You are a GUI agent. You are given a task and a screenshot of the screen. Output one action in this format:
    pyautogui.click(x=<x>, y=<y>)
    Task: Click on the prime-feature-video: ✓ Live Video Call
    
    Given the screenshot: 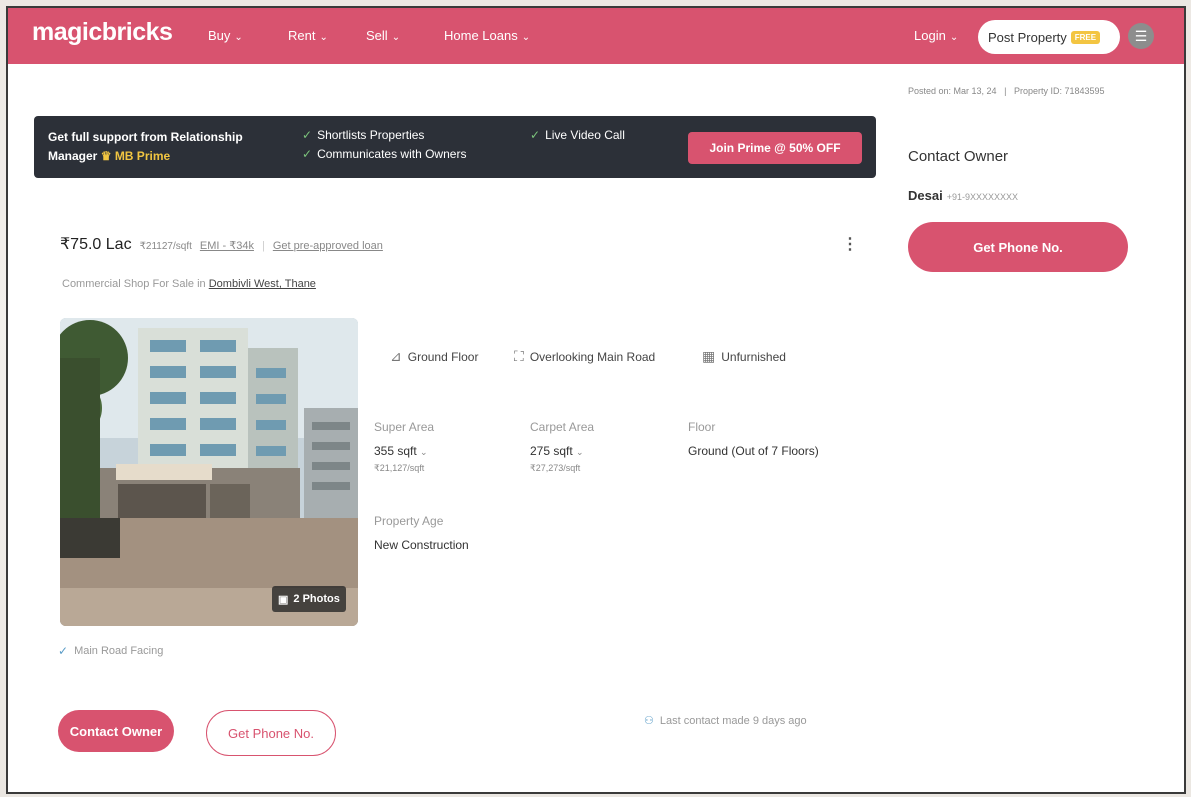 What is the action you would take?
    pyautogui.click(x=577, y=135)
    